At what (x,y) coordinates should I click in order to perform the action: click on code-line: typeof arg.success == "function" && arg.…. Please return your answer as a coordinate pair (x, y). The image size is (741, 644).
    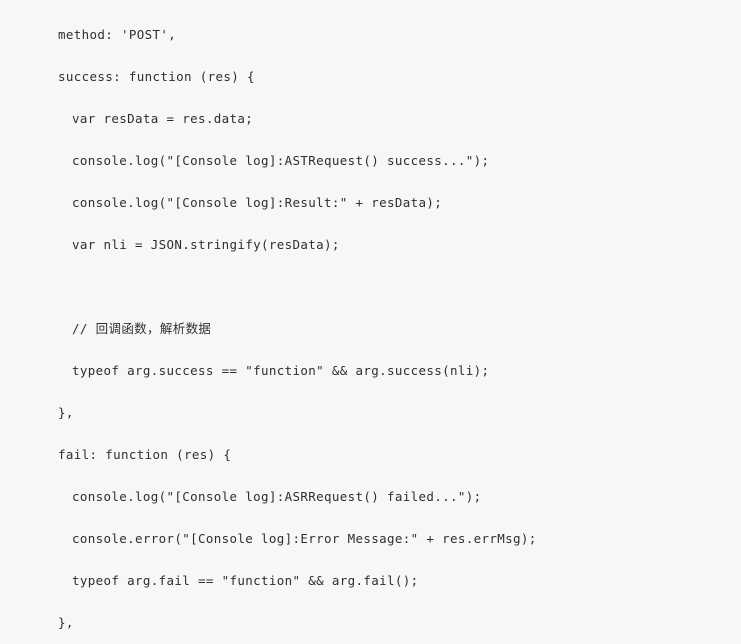
    Looking at the image, I should click on (281, 370).